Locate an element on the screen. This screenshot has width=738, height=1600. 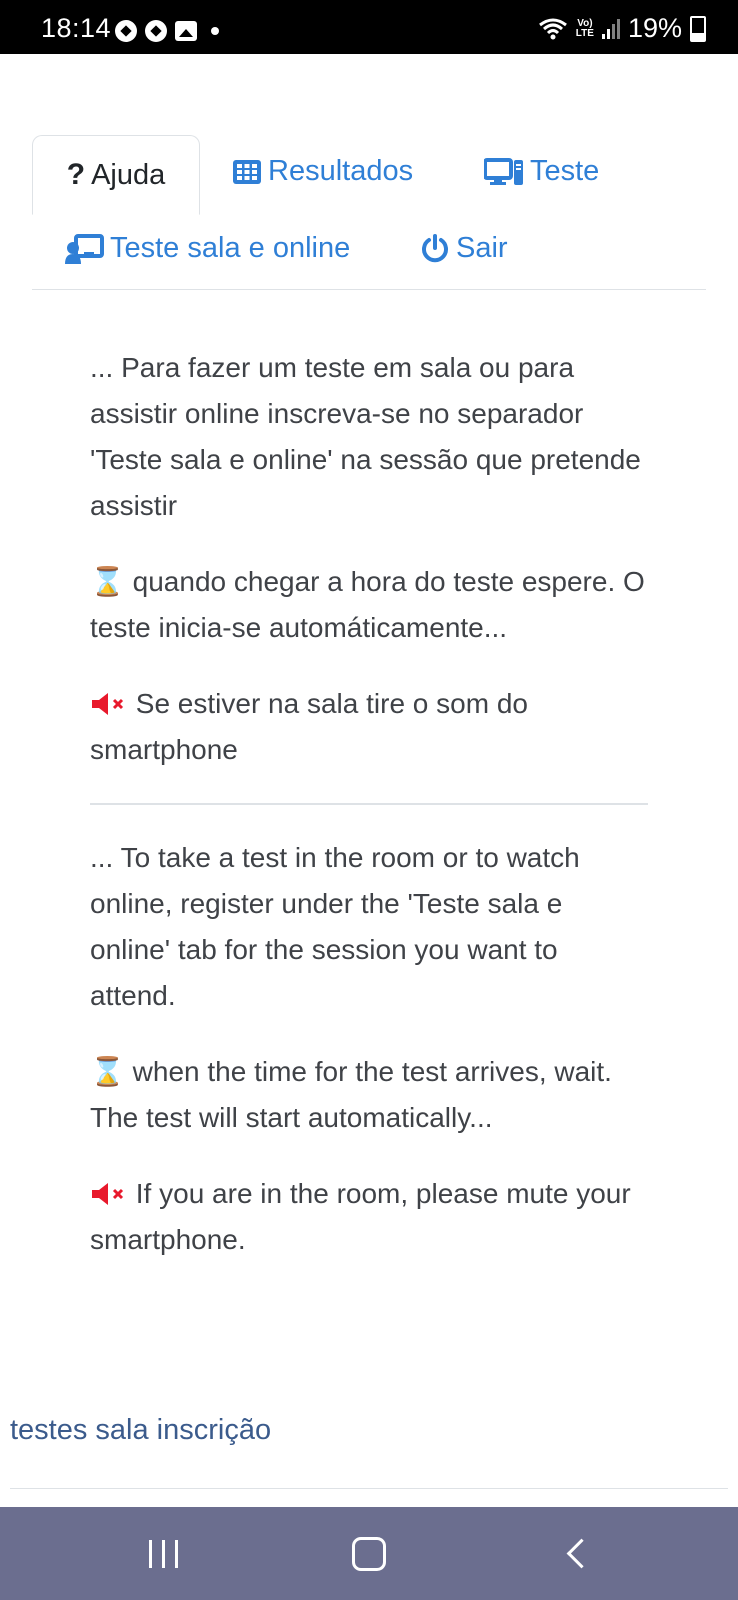
recent-apps-button is located at coordinates (163, 1553).